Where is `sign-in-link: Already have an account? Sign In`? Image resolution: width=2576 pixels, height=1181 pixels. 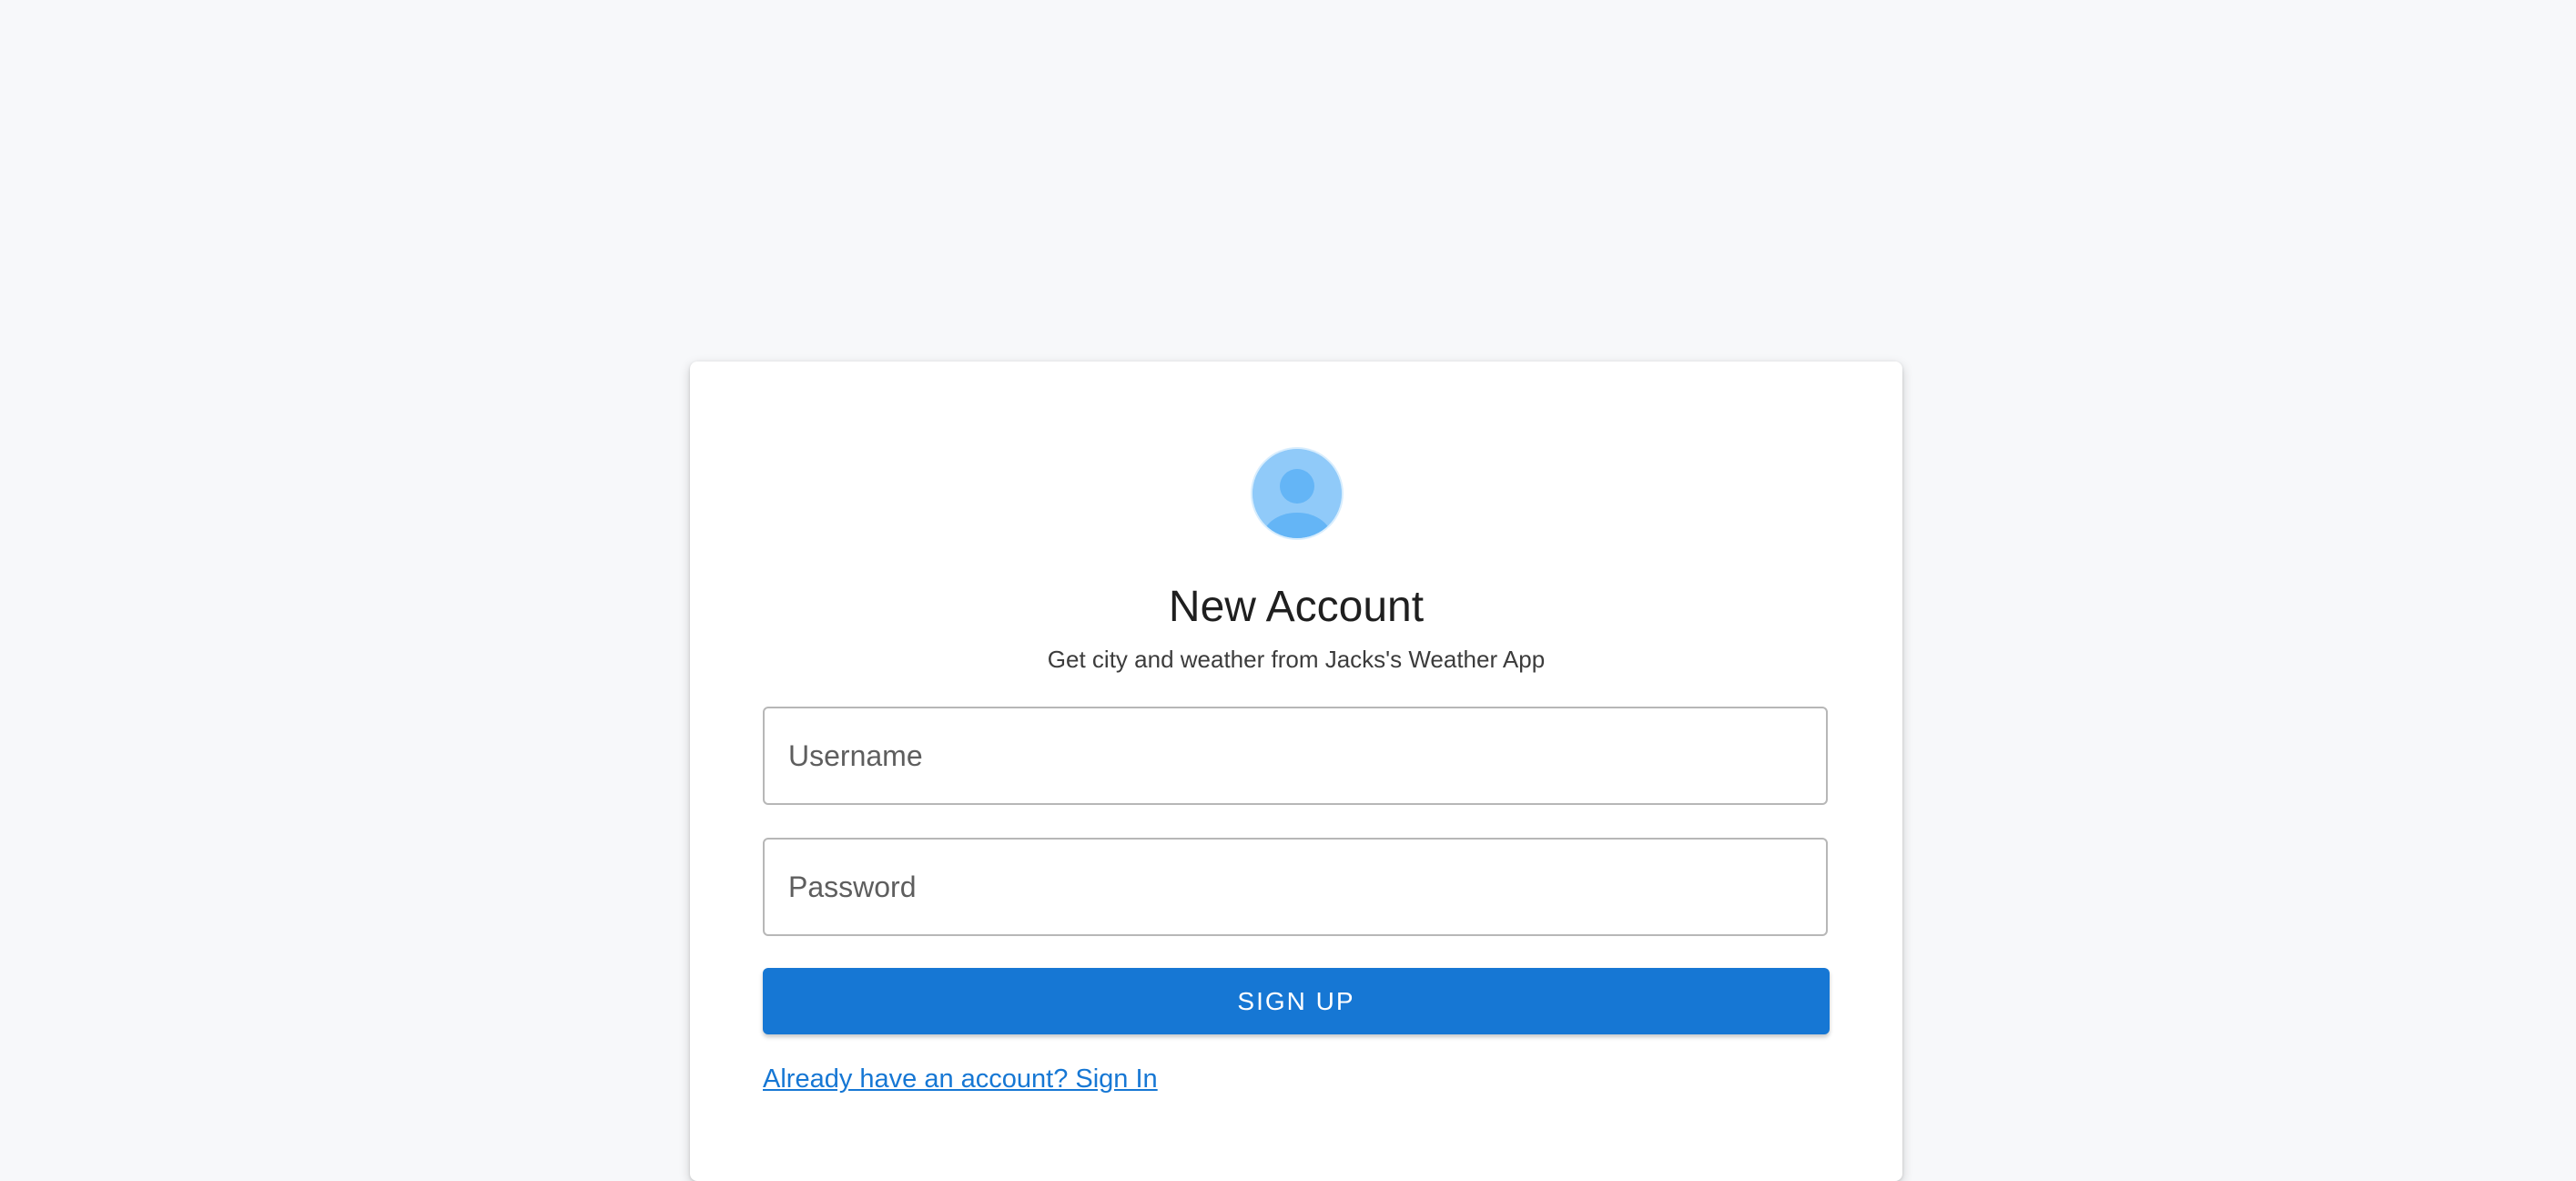 sign-in-link: Already have an account? Sign In is located at coordinates (960, 1079).